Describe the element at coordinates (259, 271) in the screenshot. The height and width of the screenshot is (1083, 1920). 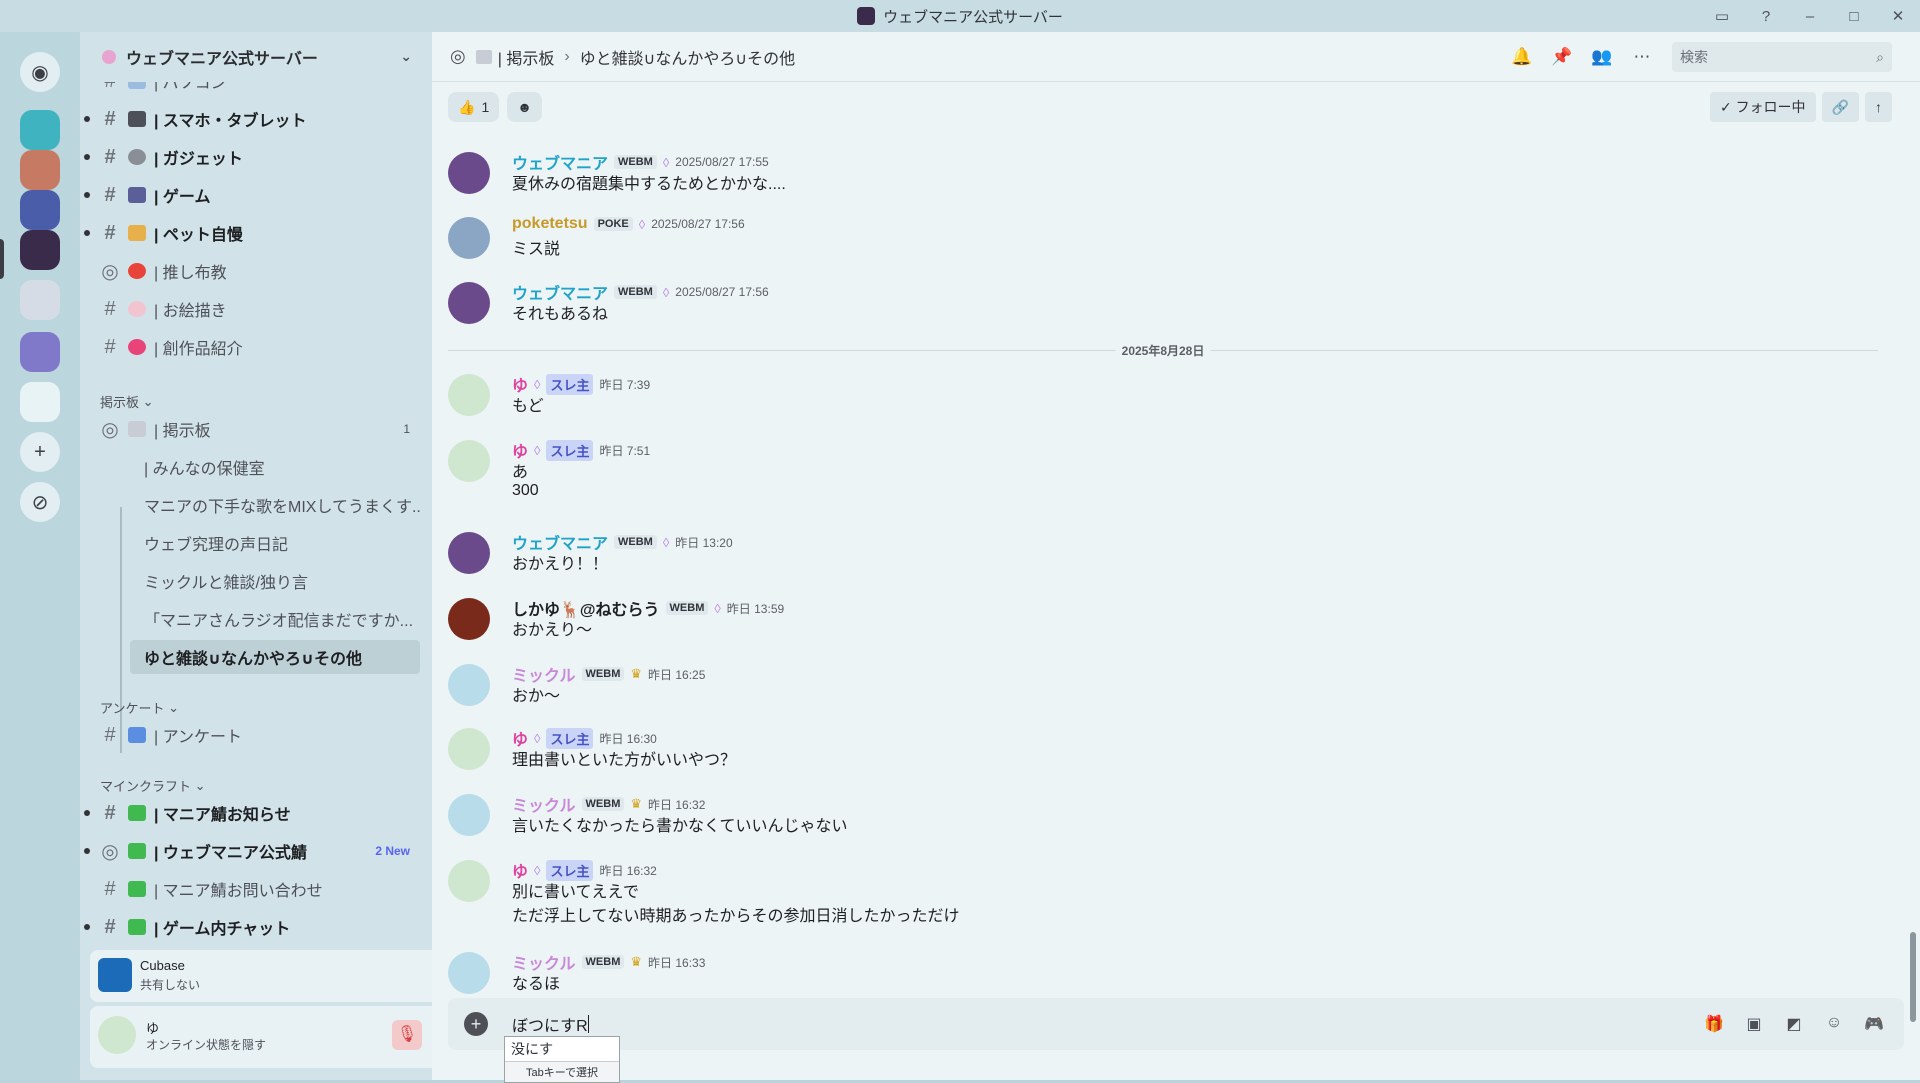
I see `channel-oshi: ◎ | 推し布教` at that location.